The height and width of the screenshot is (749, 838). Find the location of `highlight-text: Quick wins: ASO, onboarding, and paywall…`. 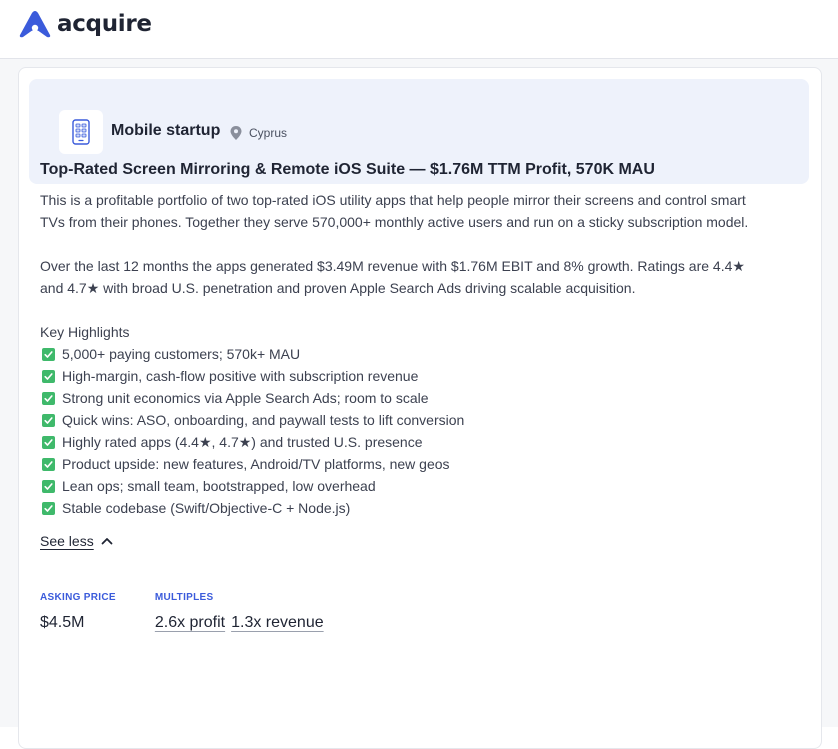

highlight-text: Quick wins: ASO, onboarding, and paywall… is located at coordinates (263, 420).